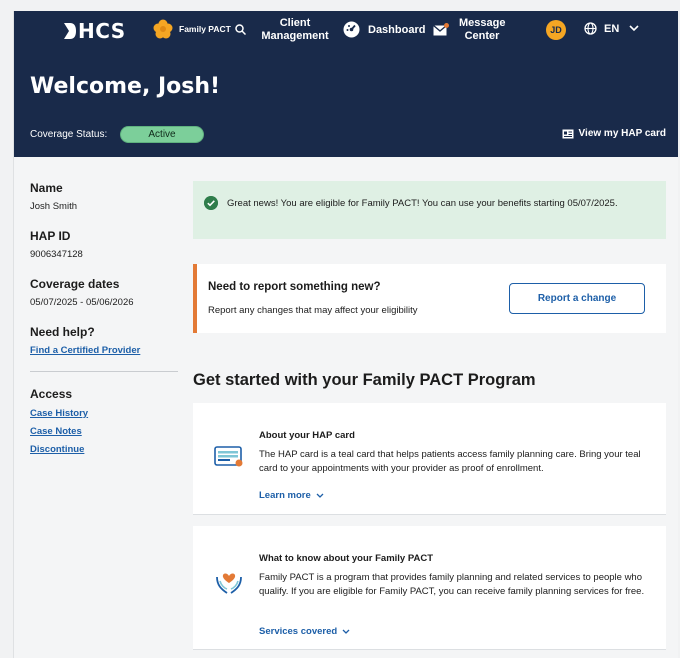 The height and width of the screenshot is (658, 680). I want to click on language-selector: EN, so click(611, 28).